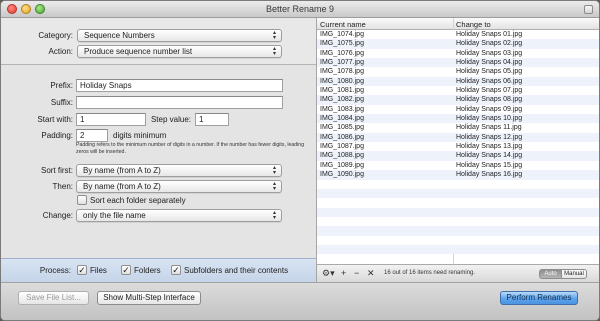  Describe the element at coordinates (342, 72) in the screenshot. I see `current-name-cell: IMG_1078.jpg` at that location.